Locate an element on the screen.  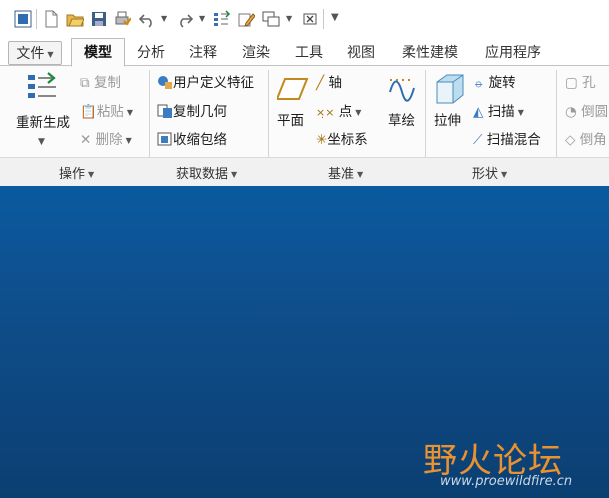
tab-flexible-modeling-label: 柔性建模 is located at coordinates (430, 53).